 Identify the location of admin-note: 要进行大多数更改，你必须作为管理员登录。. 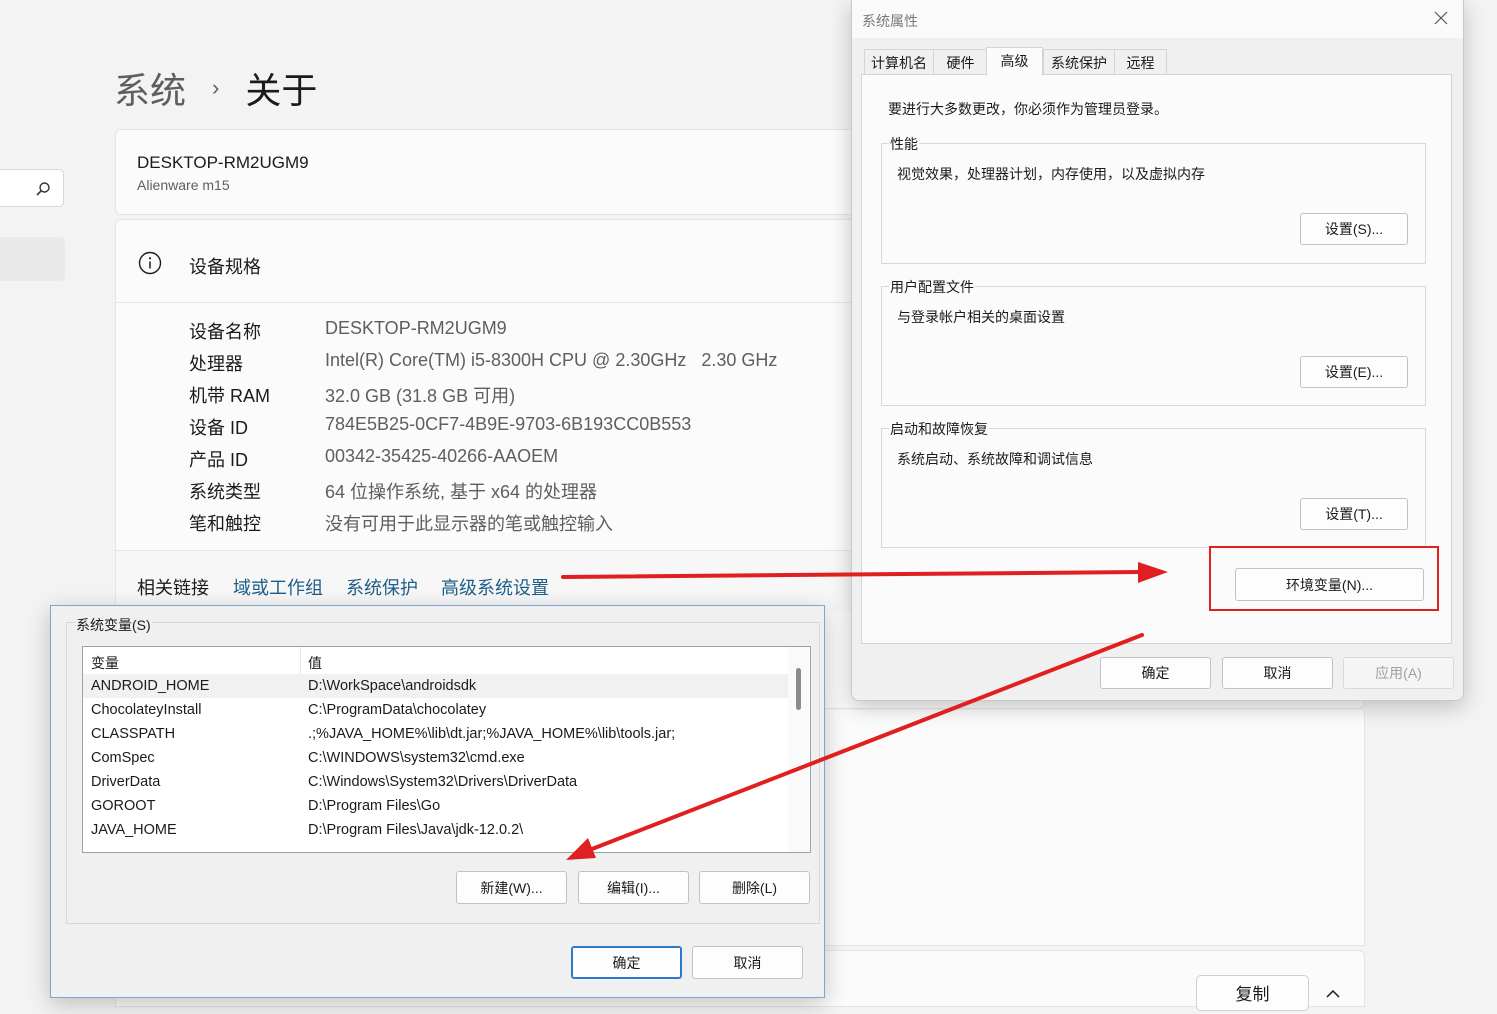
(1028, 109).